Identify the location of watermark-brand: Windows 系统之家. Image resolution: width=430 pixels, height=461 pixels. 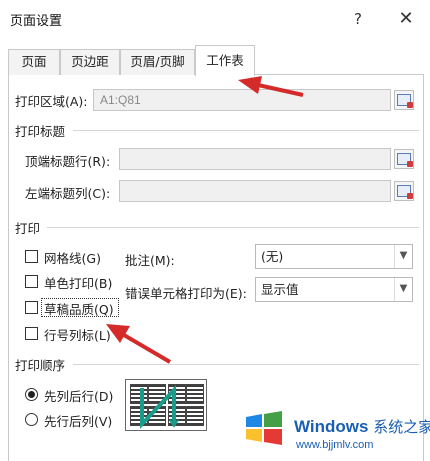
(362, 426).